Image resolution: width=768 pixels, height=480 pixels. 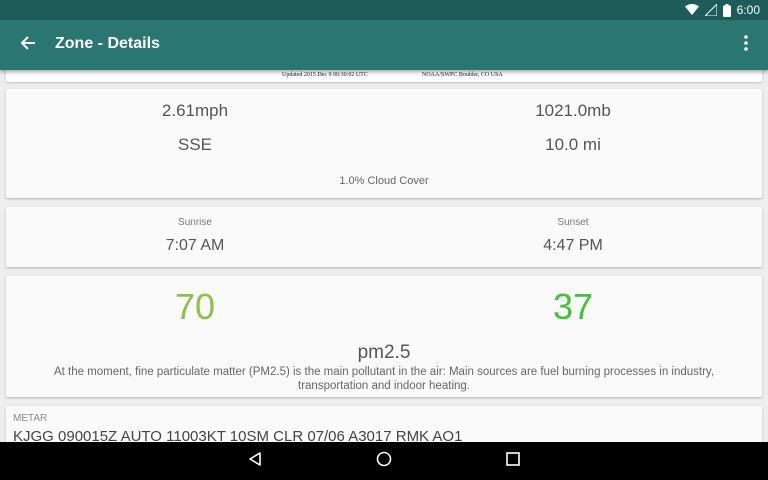 What do you see at coordinates (573, 110) in the screenshot?
I see `pressure: 1021.0mb` at bounding box center [573, 110].